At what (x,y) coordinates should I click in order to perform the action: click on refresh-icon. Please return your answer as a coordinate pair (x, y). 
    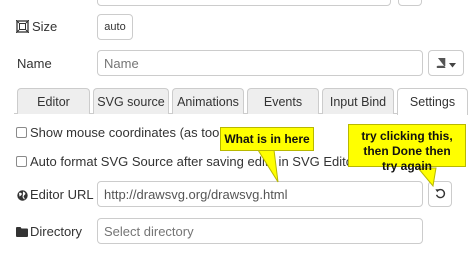
    Looking at the image, I should click on (440, 194).